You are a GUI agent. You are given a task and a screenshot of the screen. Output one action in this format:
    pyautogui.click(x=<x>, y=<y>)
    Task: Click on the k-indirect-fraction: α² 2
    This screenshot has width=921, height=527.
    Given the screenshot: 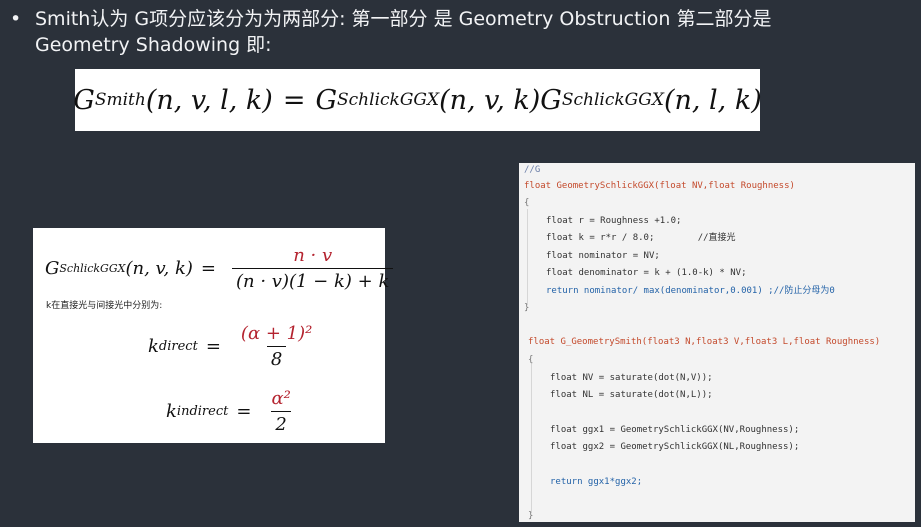 What is the action you would take?
    pyautogui.click(x=280, y=411)
    